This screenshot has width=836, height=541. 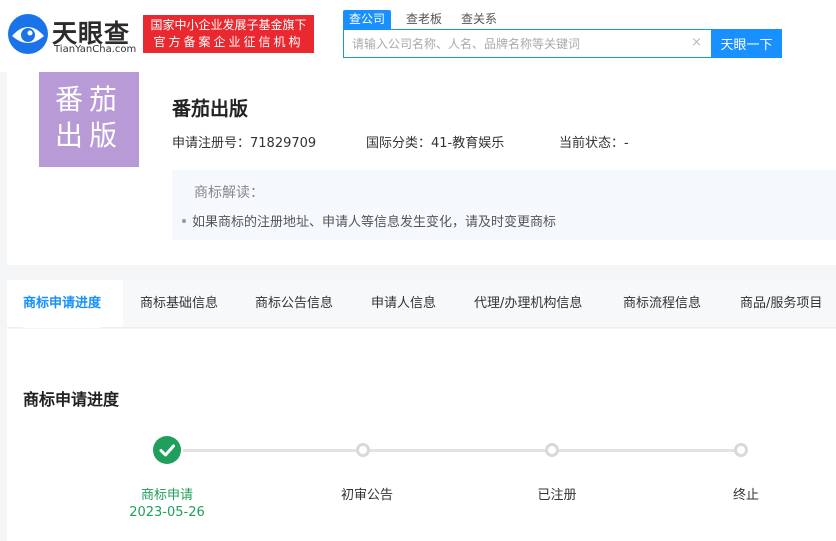 I want to click on tab-process-info: 商标流程信息, so click(x=662, y=304).